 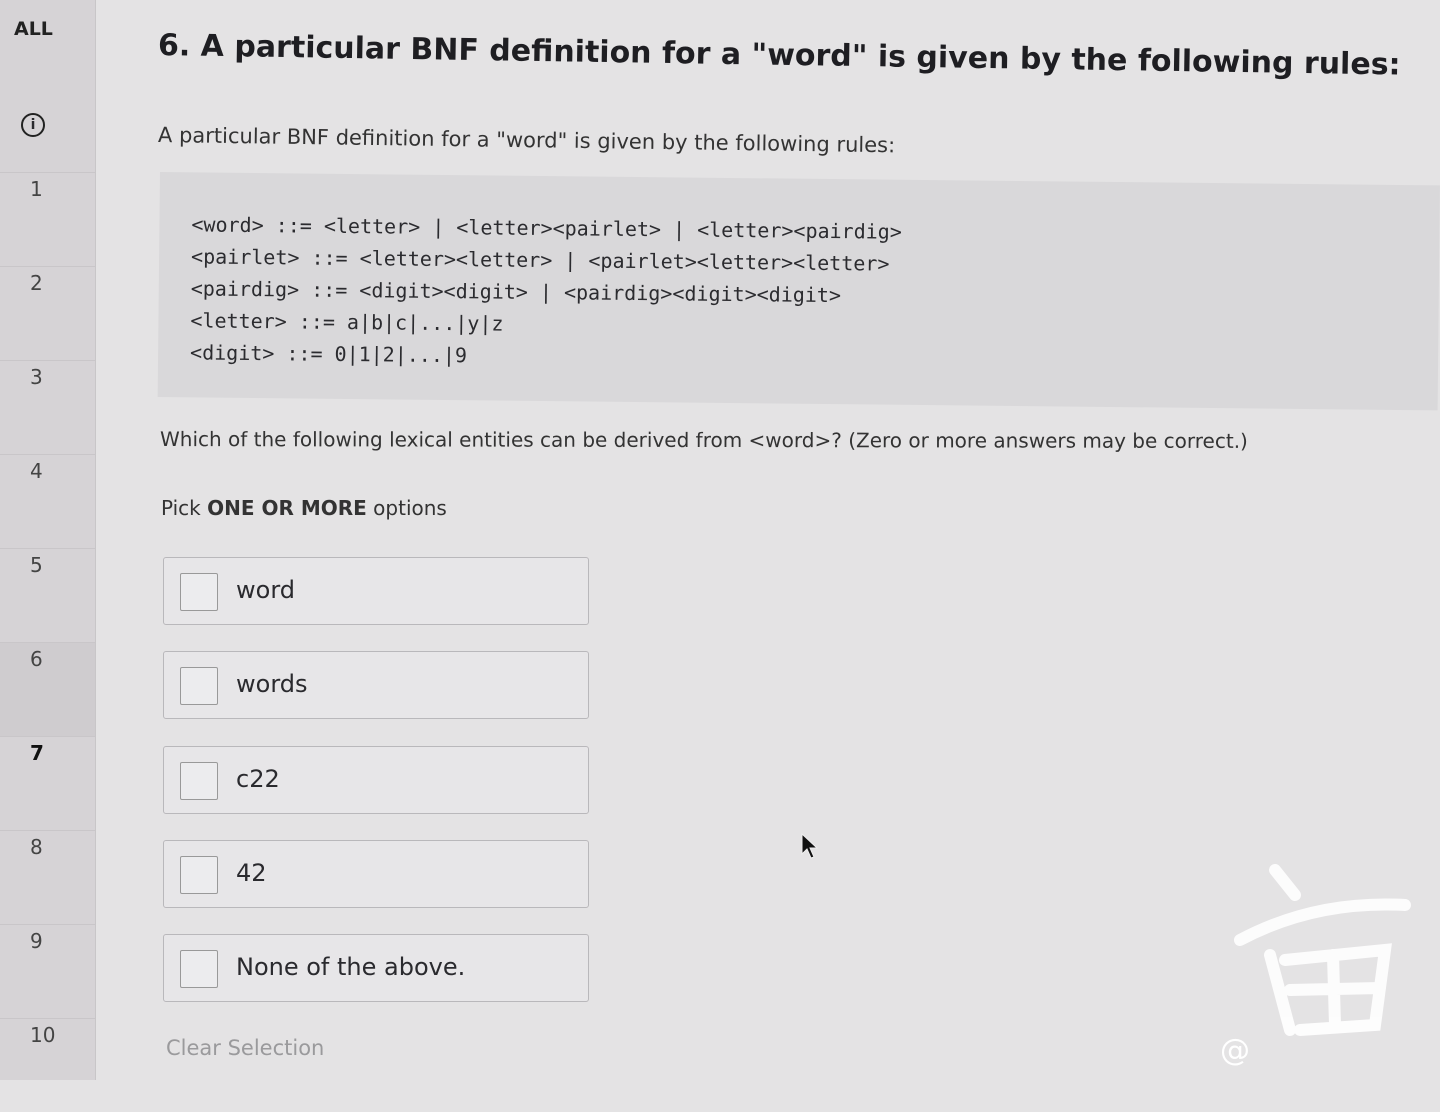 What do you see at coordinates (47, 595) in the screenshot?
I see `sidebar-item-5: 5` at bounding box center [47, 595].